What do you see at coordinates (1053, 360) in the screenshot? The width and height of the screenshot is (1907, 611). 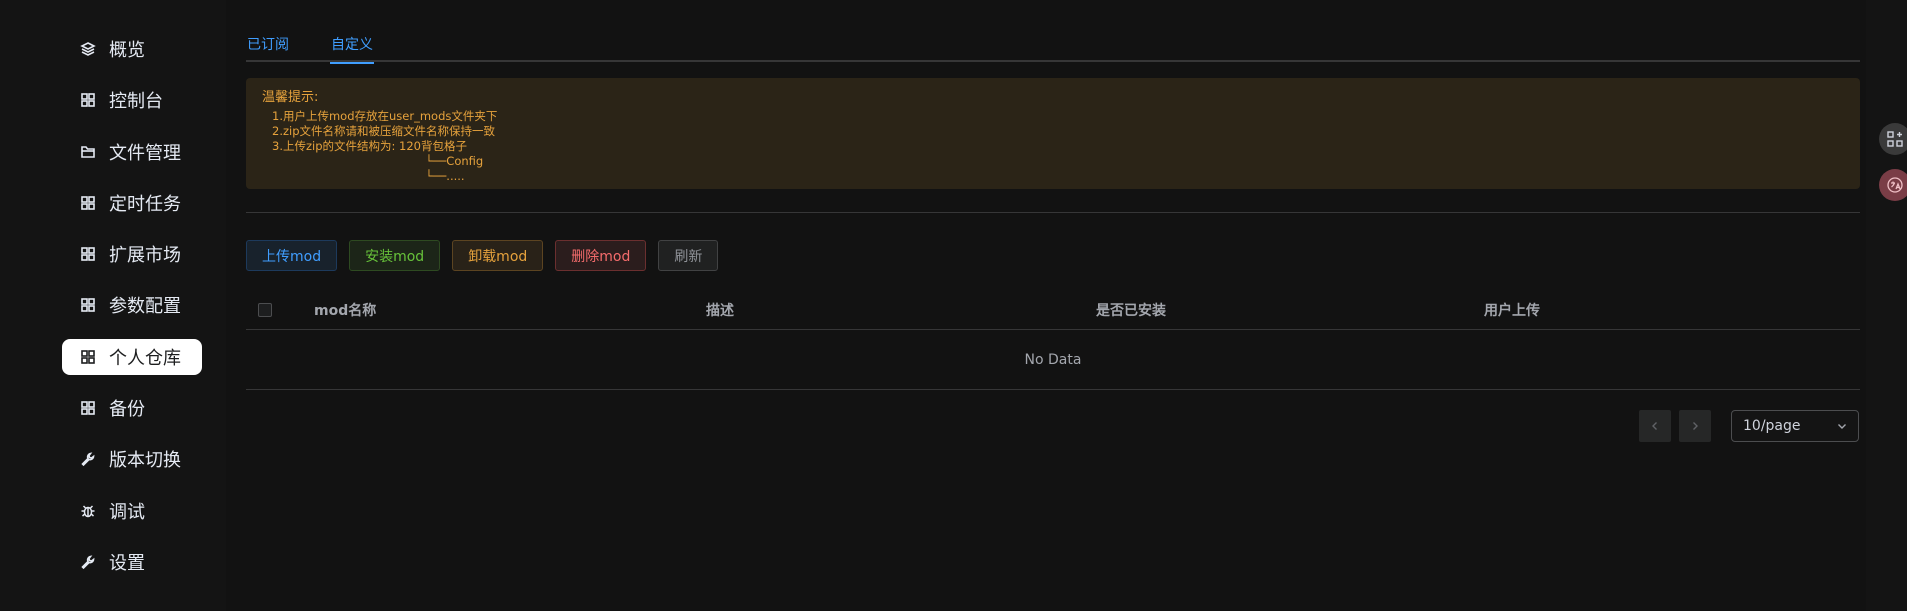 I see `empty-state: No Data` at bounding box center [1053, 360].